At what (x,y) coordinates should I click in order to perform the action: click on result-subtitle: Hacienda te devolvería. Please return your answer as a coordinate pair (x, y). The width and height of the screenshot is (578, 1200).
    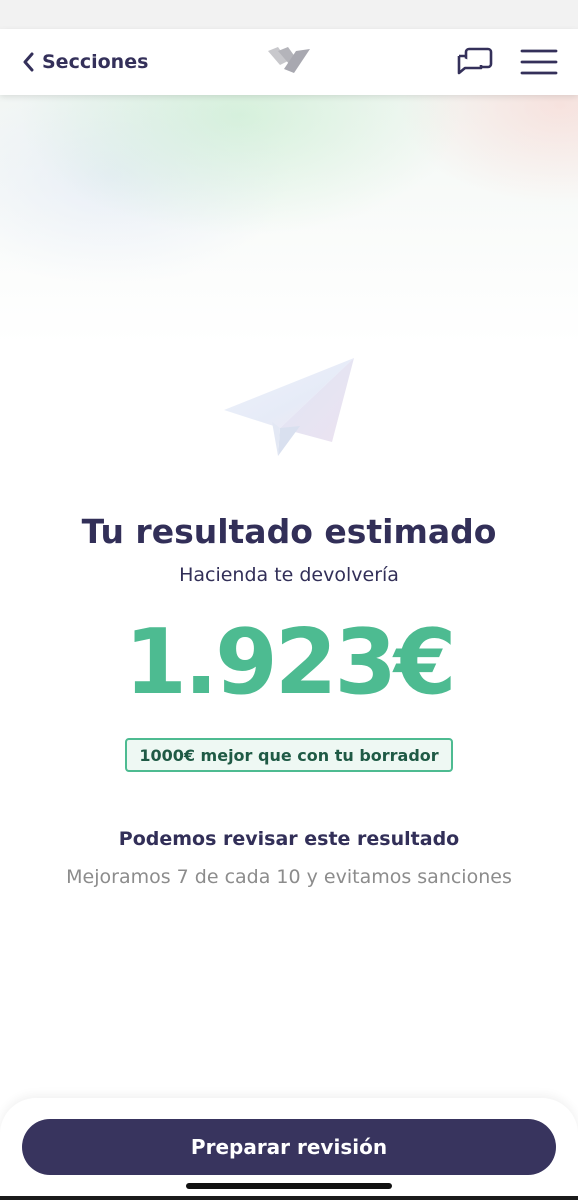
    Looking at the image, I should click on (289, 575).